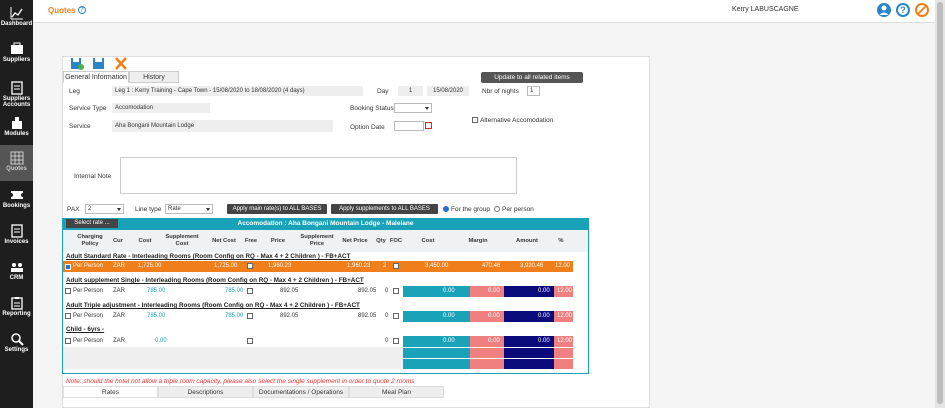  Describe the element at coordinates (110, 392) in the screenshot. I see `tab-rates: Rates` at that location.